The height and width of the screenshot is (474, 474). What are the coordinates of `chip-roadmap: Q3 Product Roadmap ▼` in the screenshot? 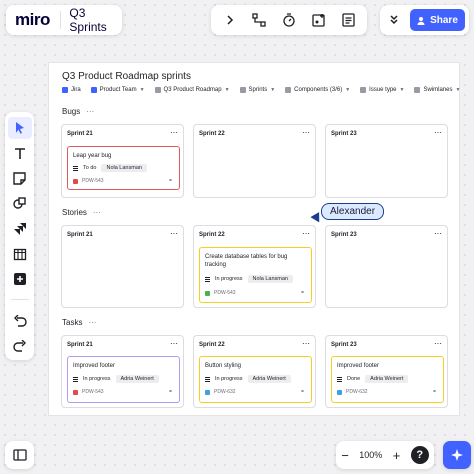 It's located at (192, 90).